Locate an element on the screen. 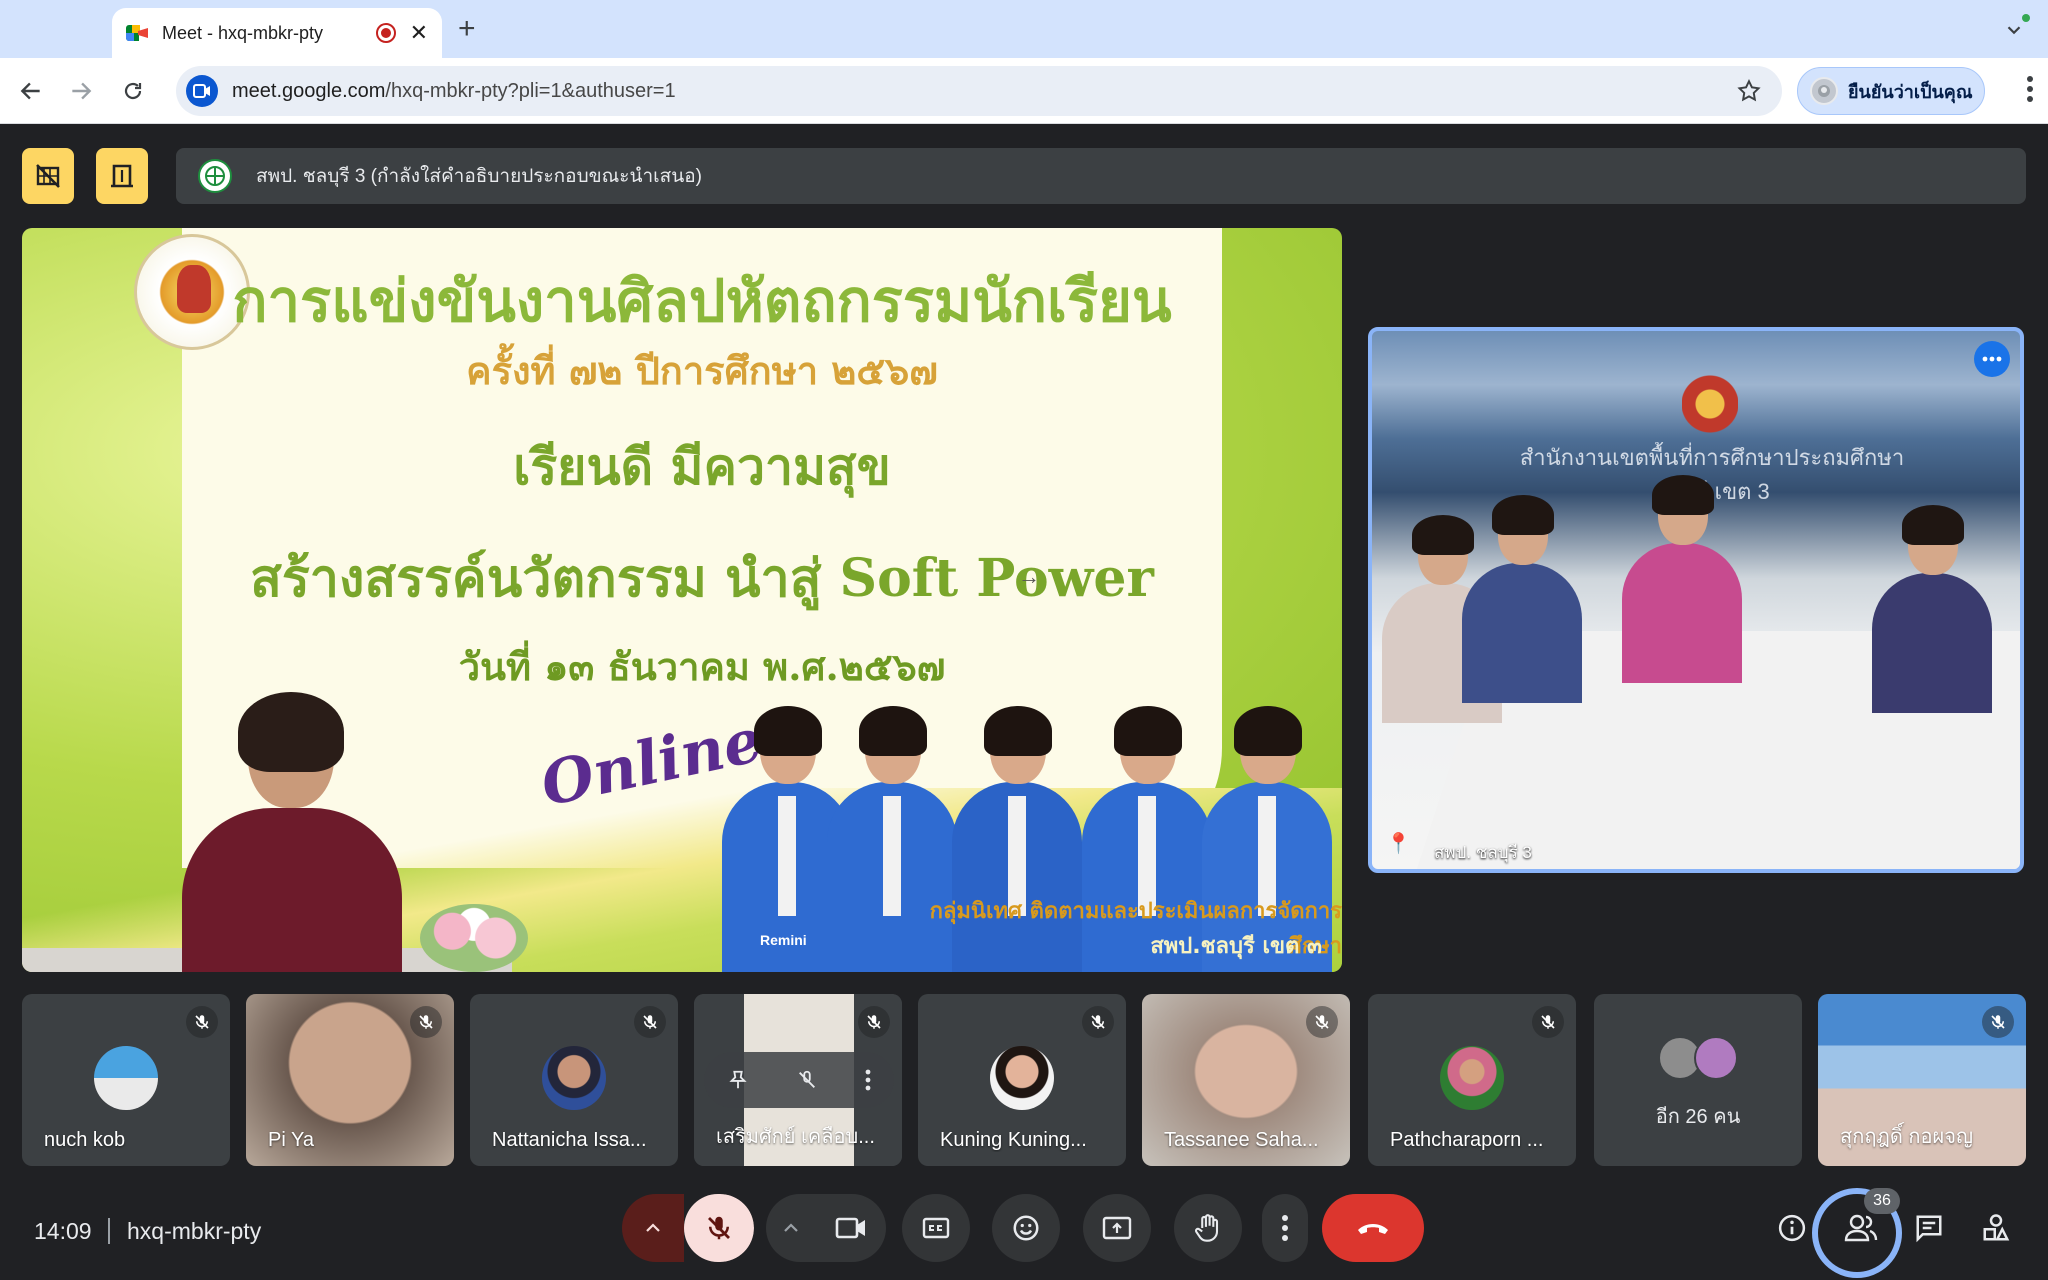  more-options-button is located at coordinates (1285, 1228).